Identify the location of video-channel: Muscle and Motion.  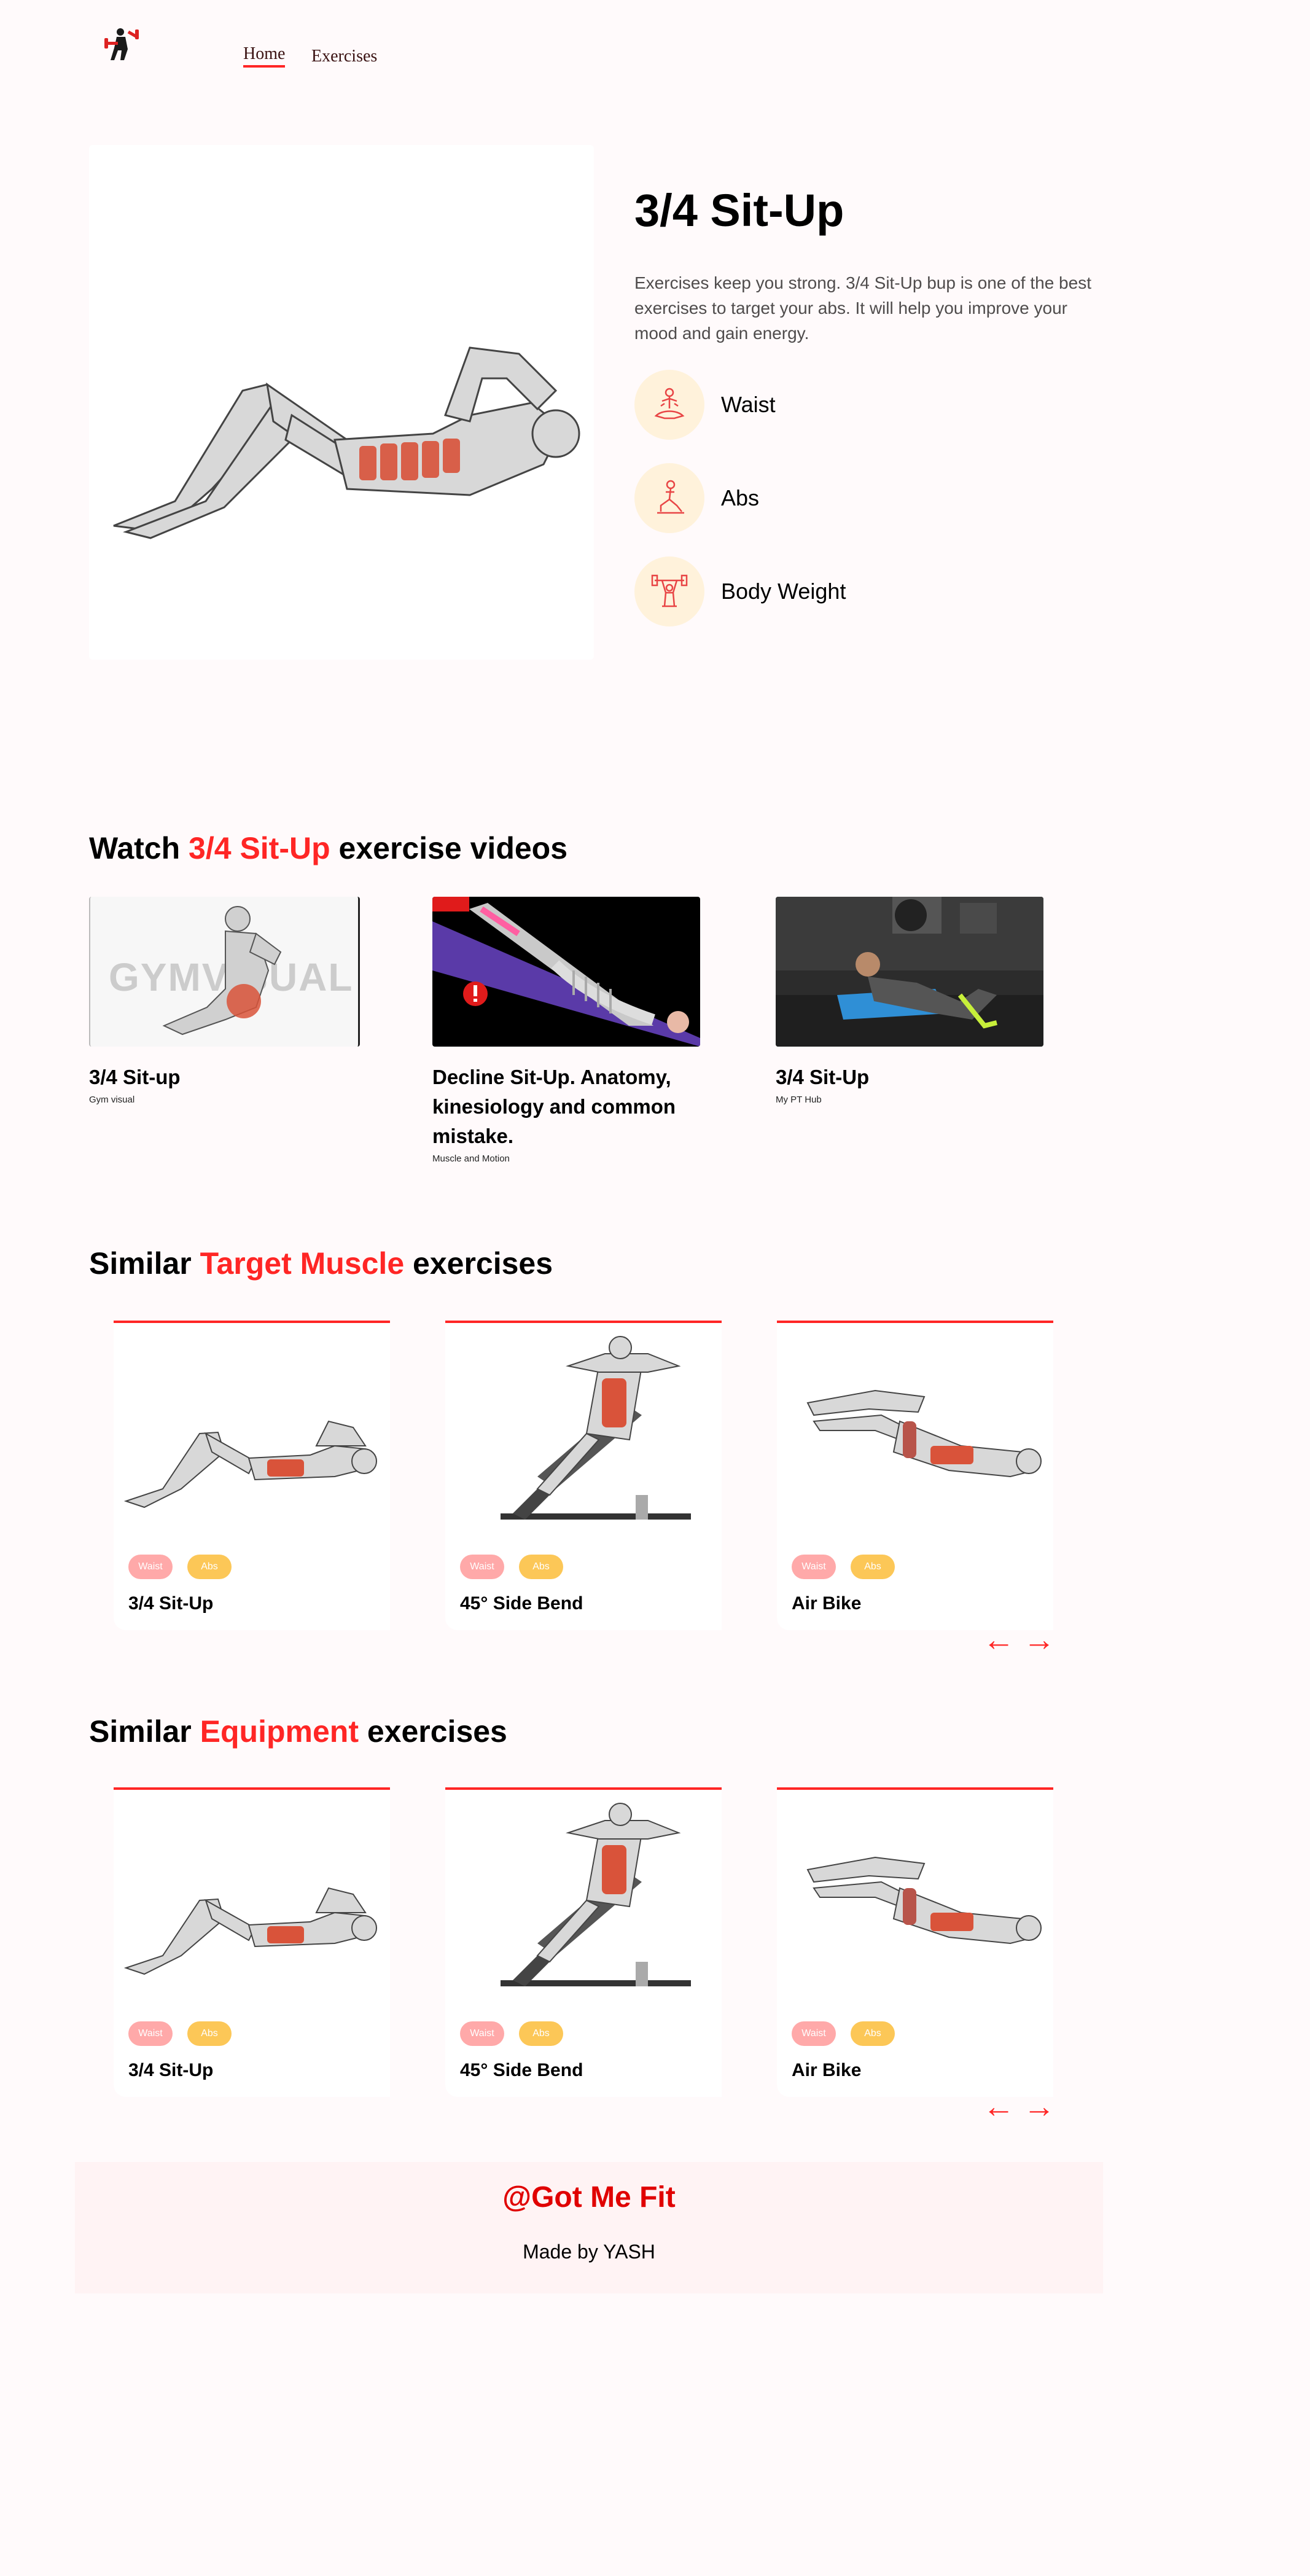
(471, 1158).